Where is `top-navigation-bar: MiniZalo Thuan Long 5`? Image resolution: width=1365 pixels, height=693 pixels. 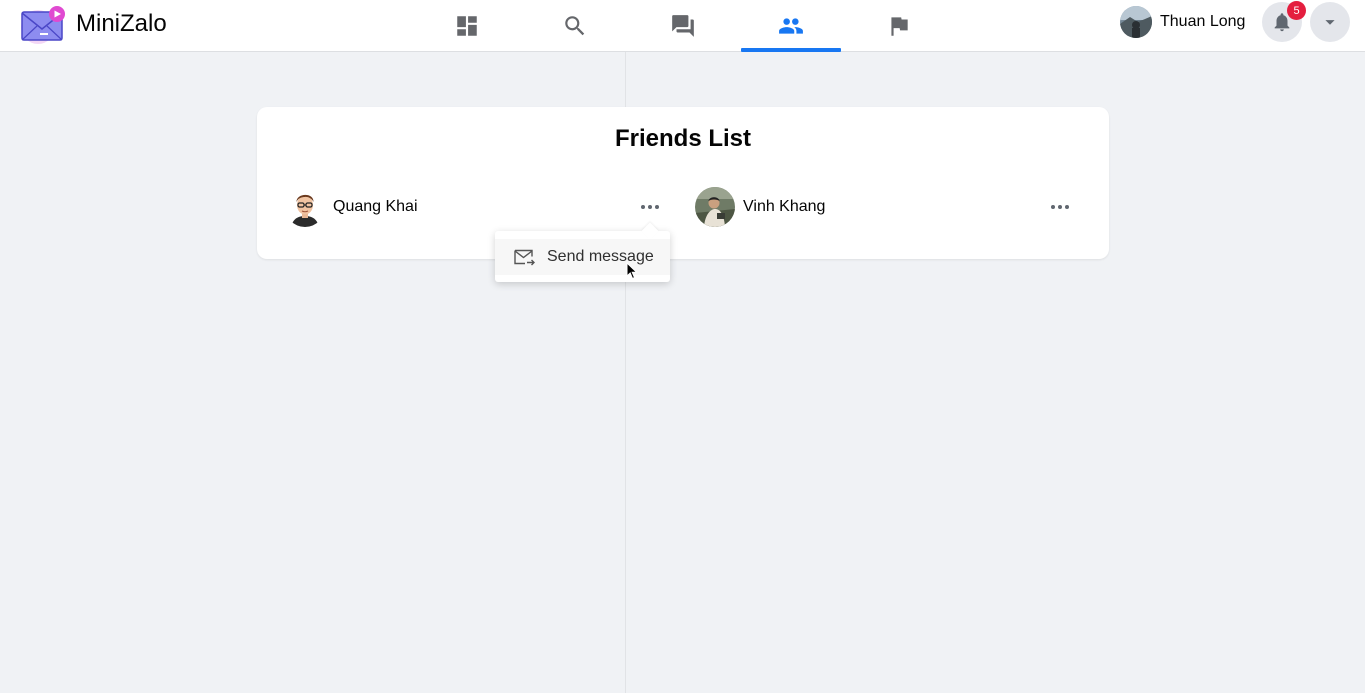
top-navigation-bar: MiniZalo Thuan Long 5 is located at coordinates (682, 26).